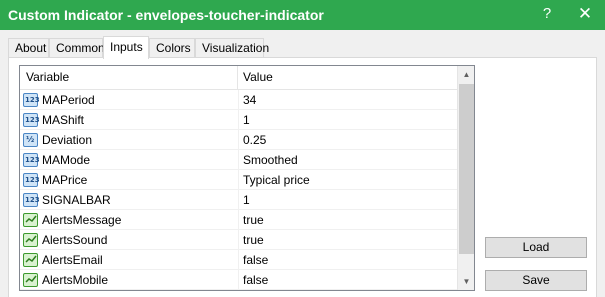  What do you see at coordinates (547, 15) in the screenshot?
I see `help-button: ?` at bounding box center [547, 15].